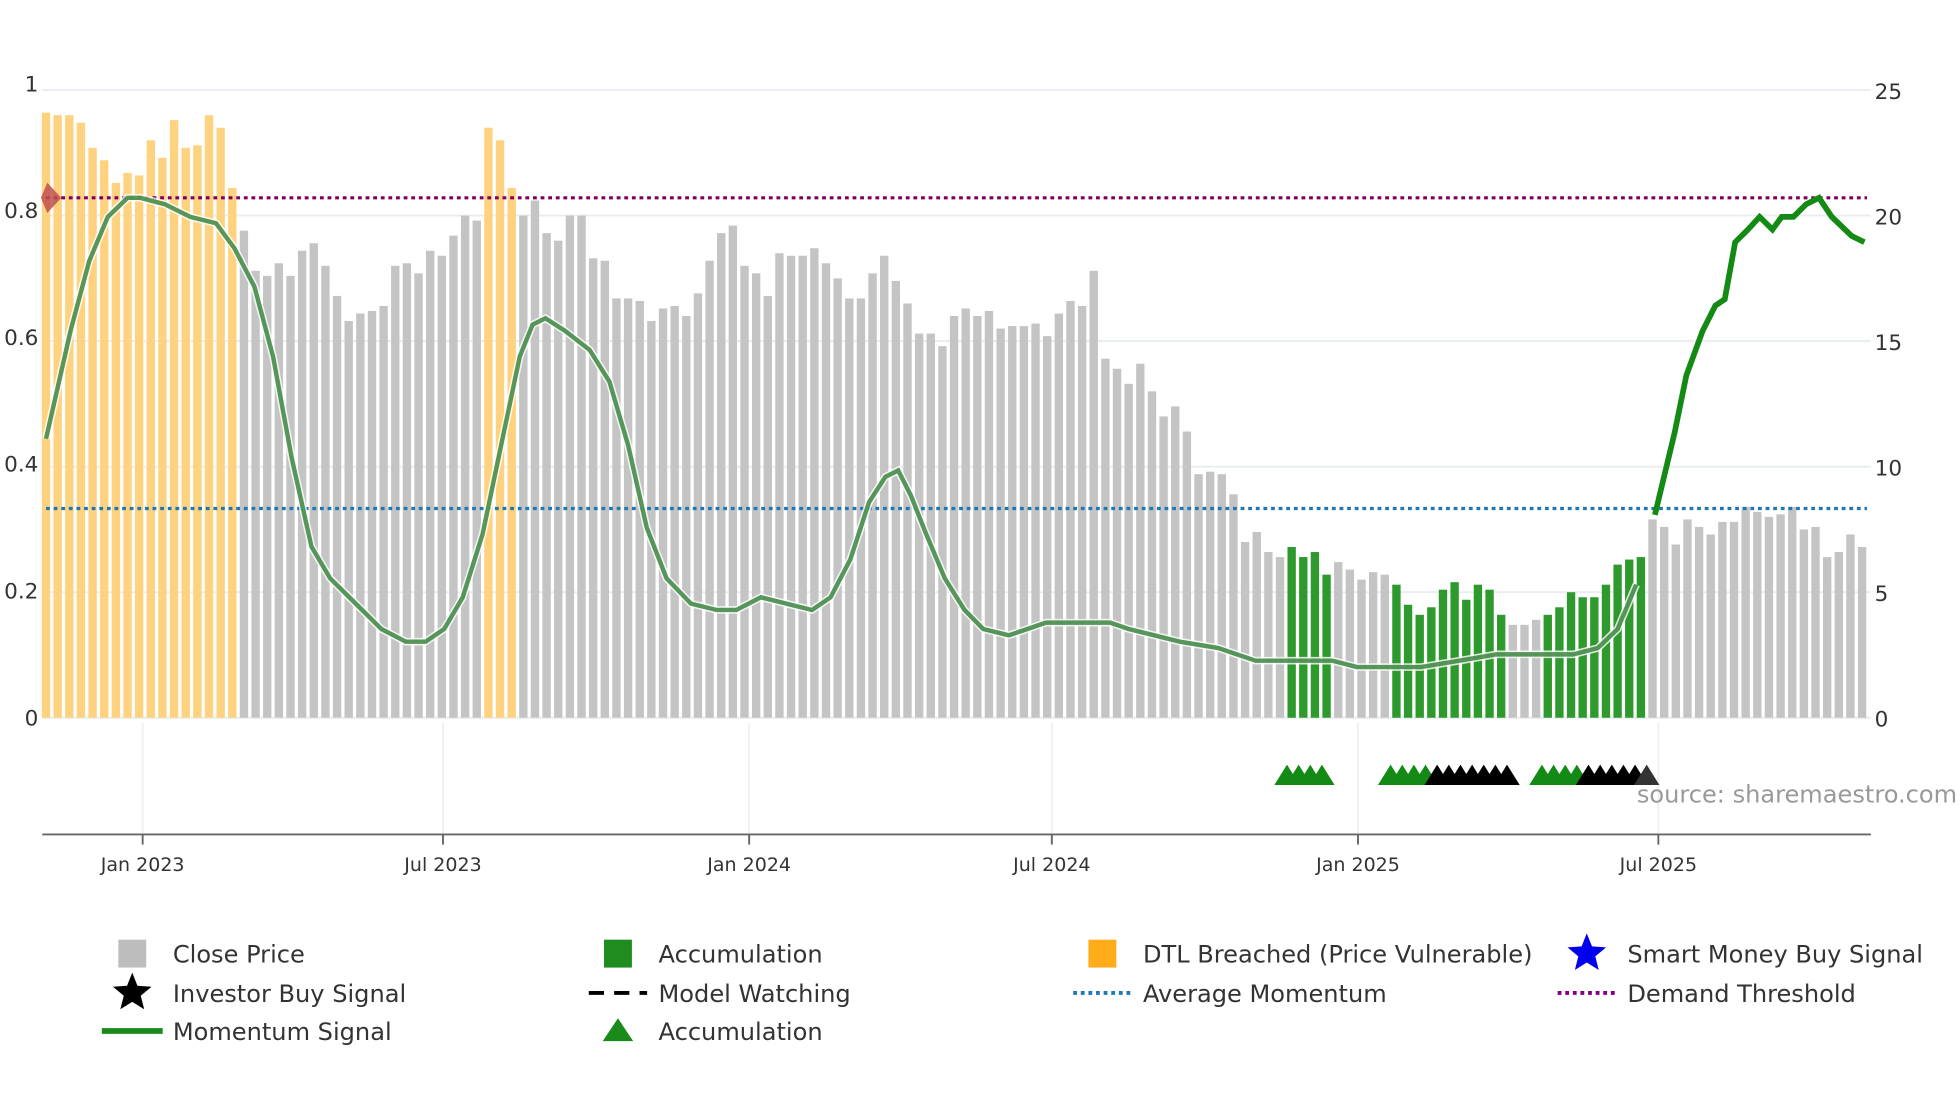 Image resolution: width=1960 pixels, height=1102 pixels. I want to click on legend-item: Average Momentum, so click(1230, 994).